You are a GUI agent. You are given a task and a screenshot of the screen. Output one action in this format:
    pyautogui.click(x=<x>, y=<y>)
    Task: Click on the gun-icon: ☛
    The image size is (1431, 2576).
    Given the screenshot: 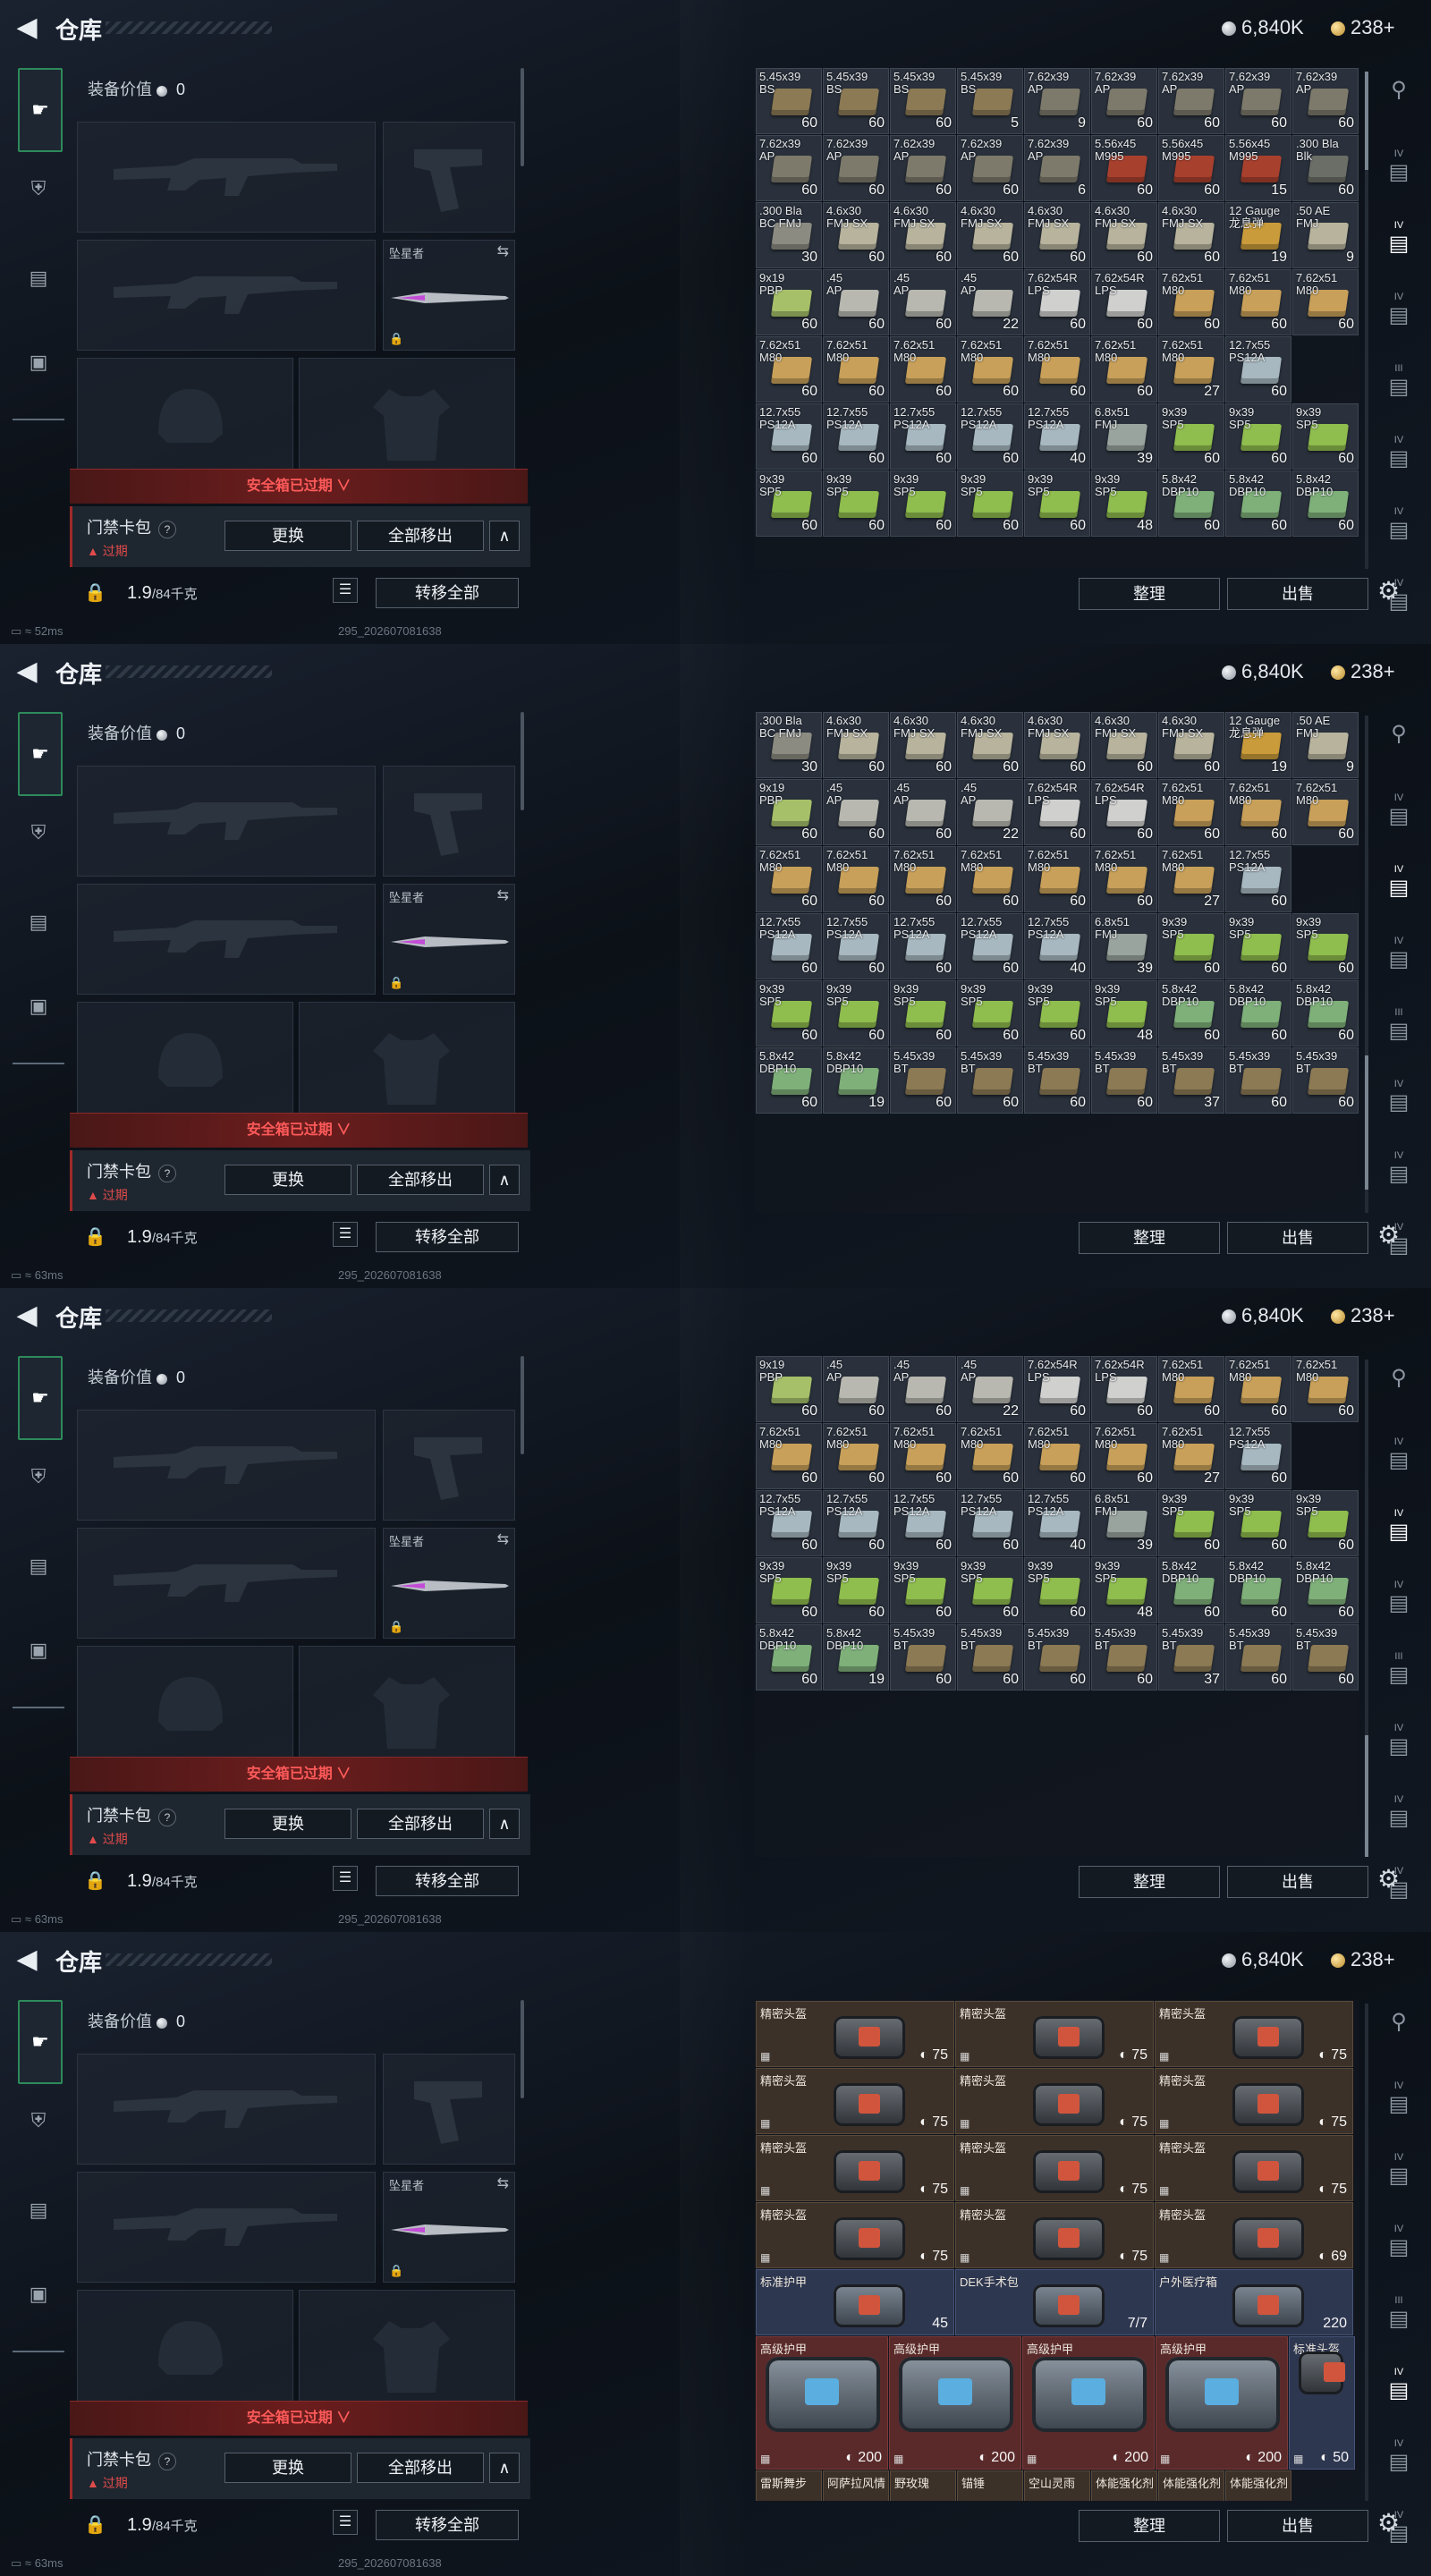 What is the action you would take?
    pyautogui.click(x=41, y=2042)
    